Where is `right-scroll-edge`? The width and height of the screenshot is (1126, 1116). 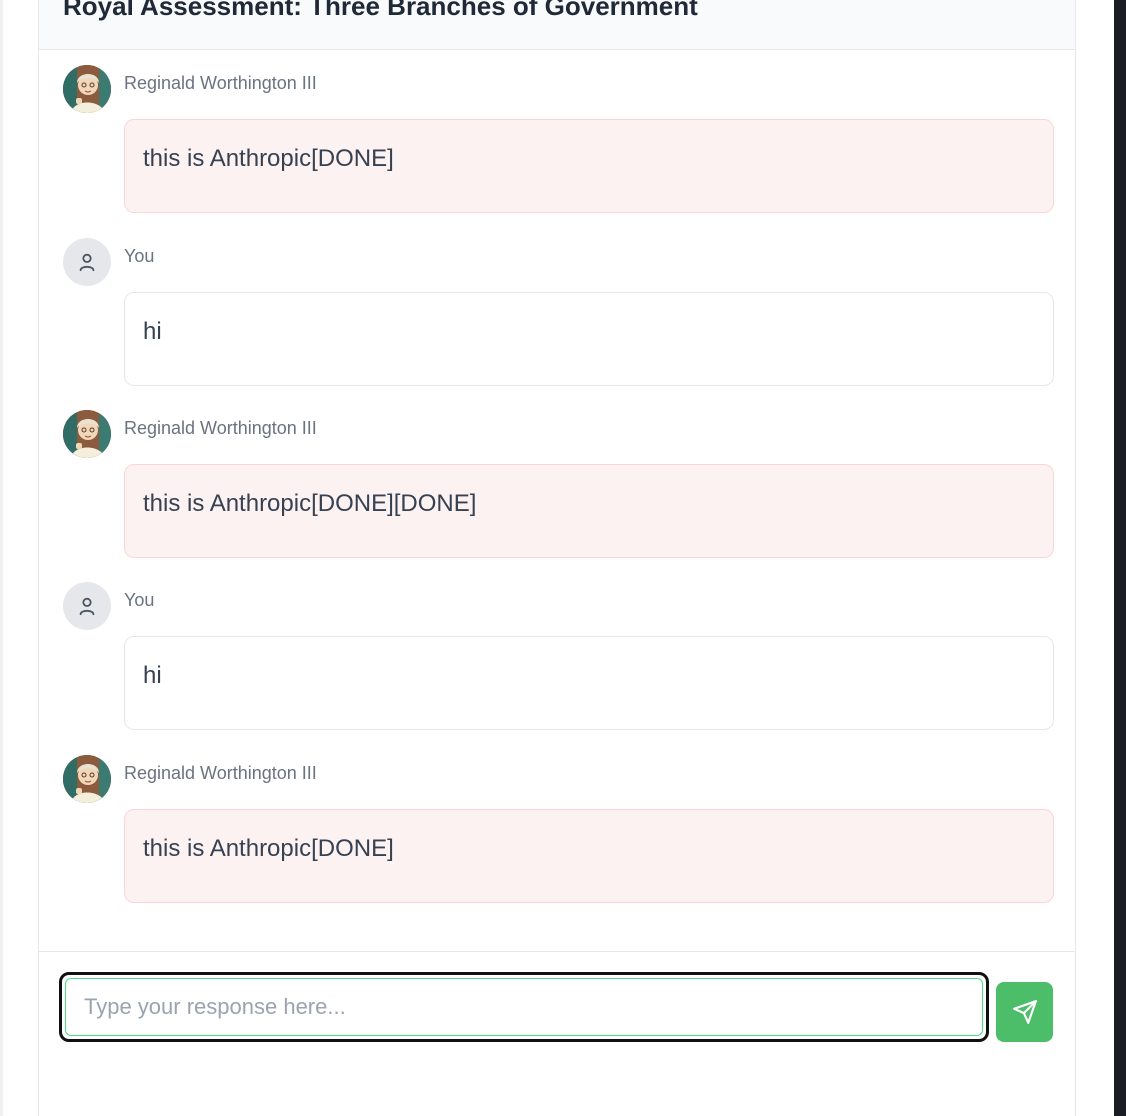
right-scroll-edge is located at coordinates (1120, 558).